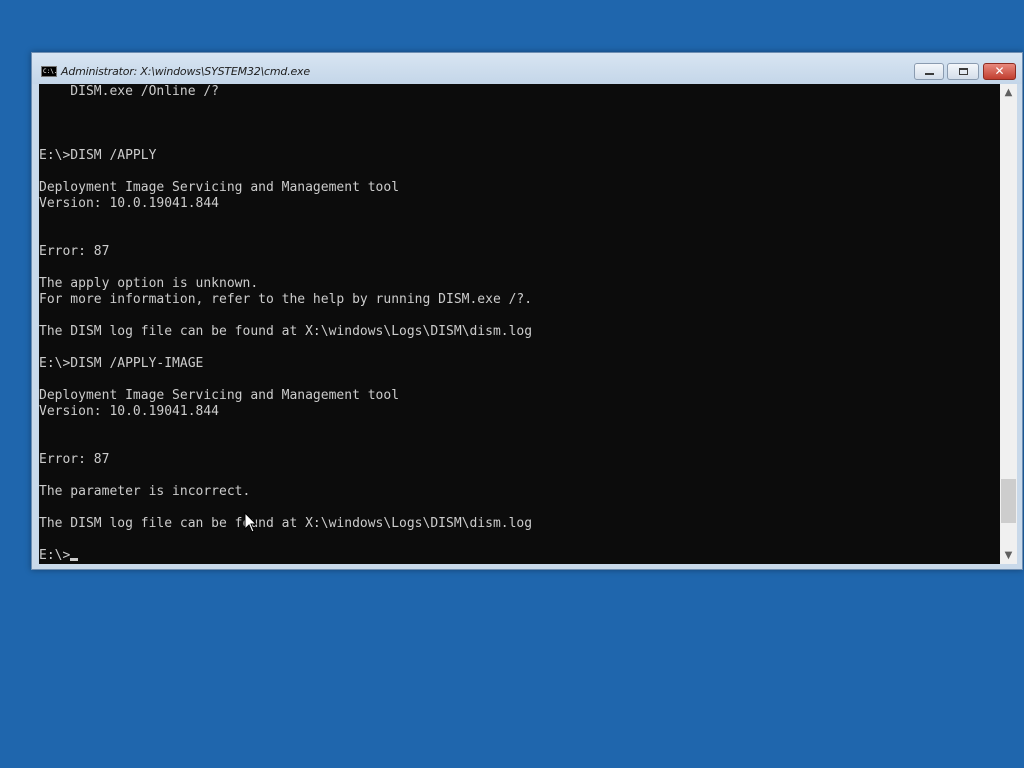  What do you see at coordinates (129, 91) in the screenshot?
I see `console-line: DISM.exe /Online /?` at bounding box center [129, 91].